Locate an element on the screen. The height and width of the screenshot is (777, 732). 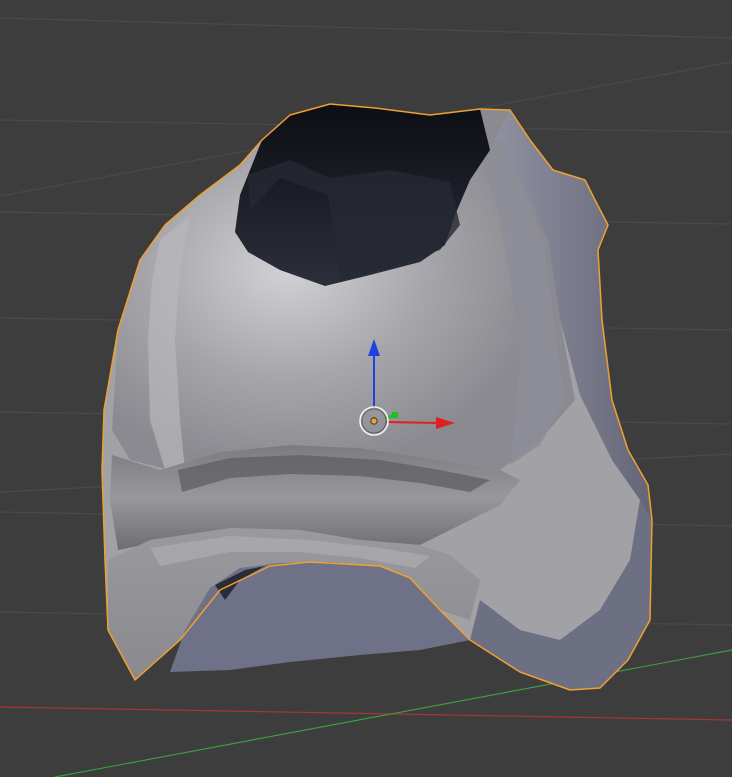
object-origin-icon is located at coordinates (374, 421).